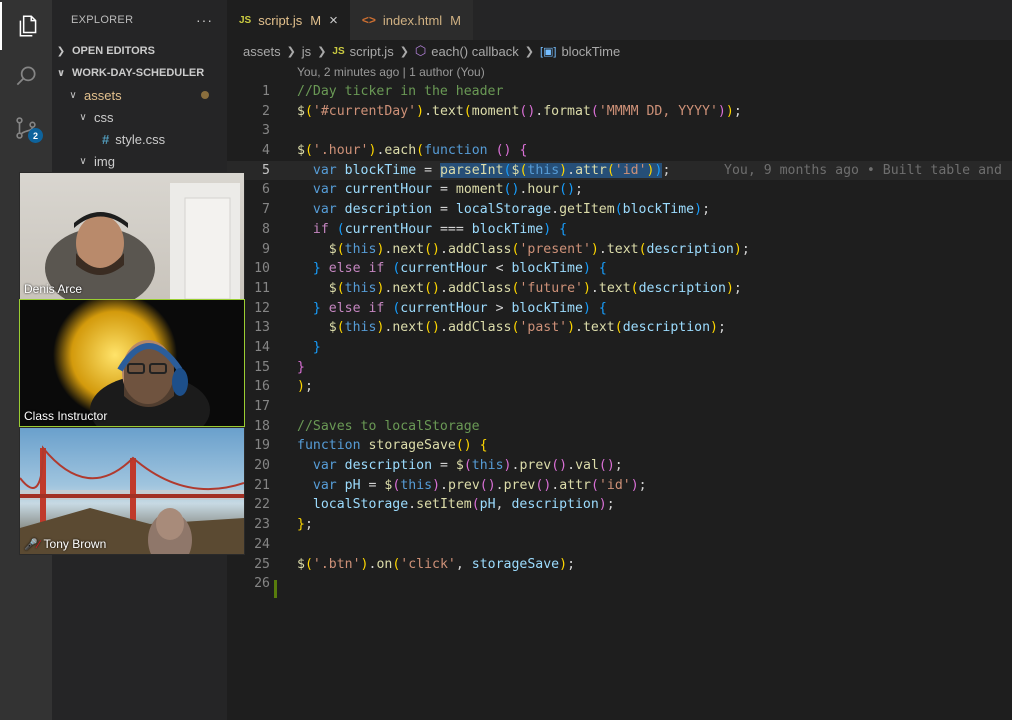  What do you see at coordinates (139, 20) in the screenshot?
I see `explorer-header: EXPLORER ···` at bounding box center [139, 20].